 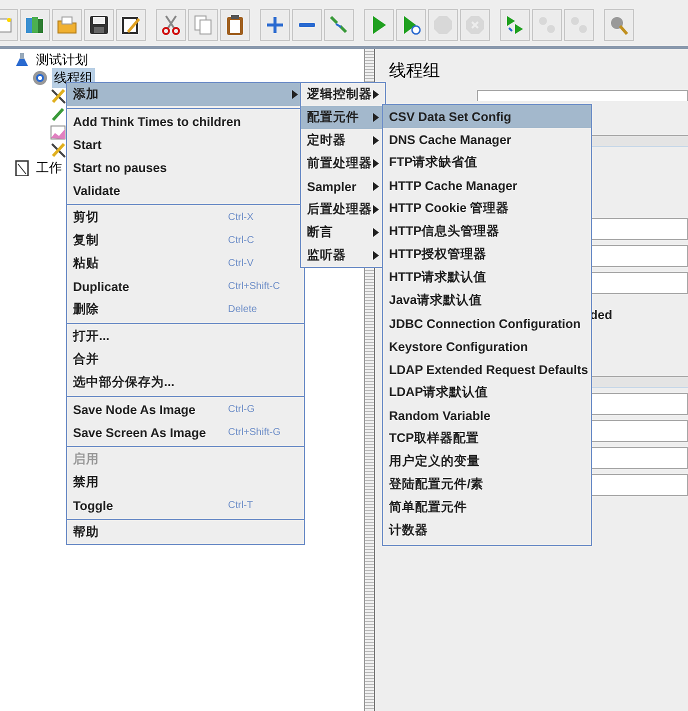 I want to click on notepad-icon, so click(x=22, y=168).